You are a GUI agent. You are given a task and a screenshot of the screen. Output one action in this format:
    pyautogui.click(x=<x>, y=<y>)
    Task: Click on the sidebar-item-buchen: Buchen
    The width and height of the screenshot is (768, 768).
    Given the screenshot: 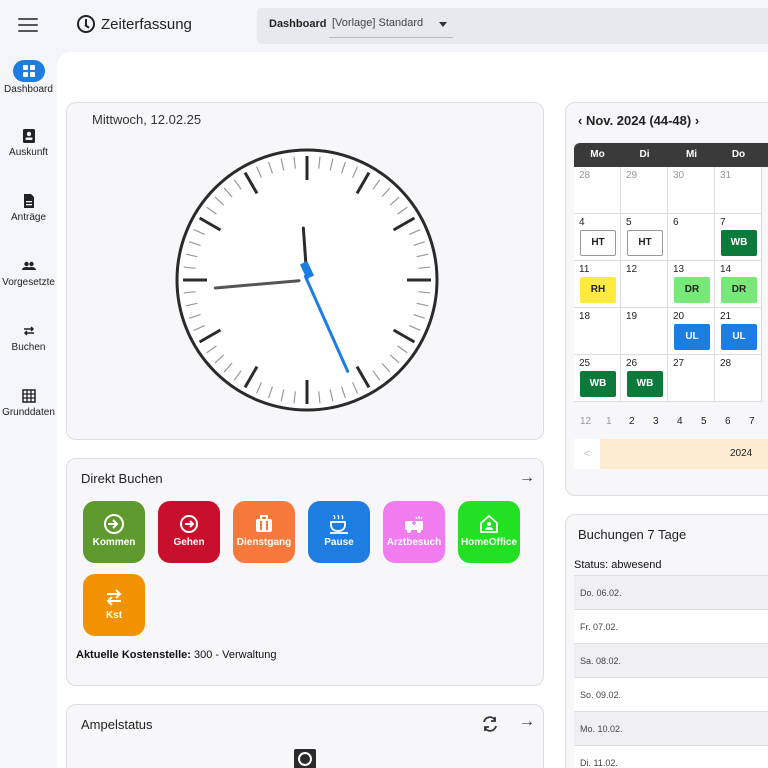 What is the action you would take?
    pyautogui.click(x=28, y=338)
    